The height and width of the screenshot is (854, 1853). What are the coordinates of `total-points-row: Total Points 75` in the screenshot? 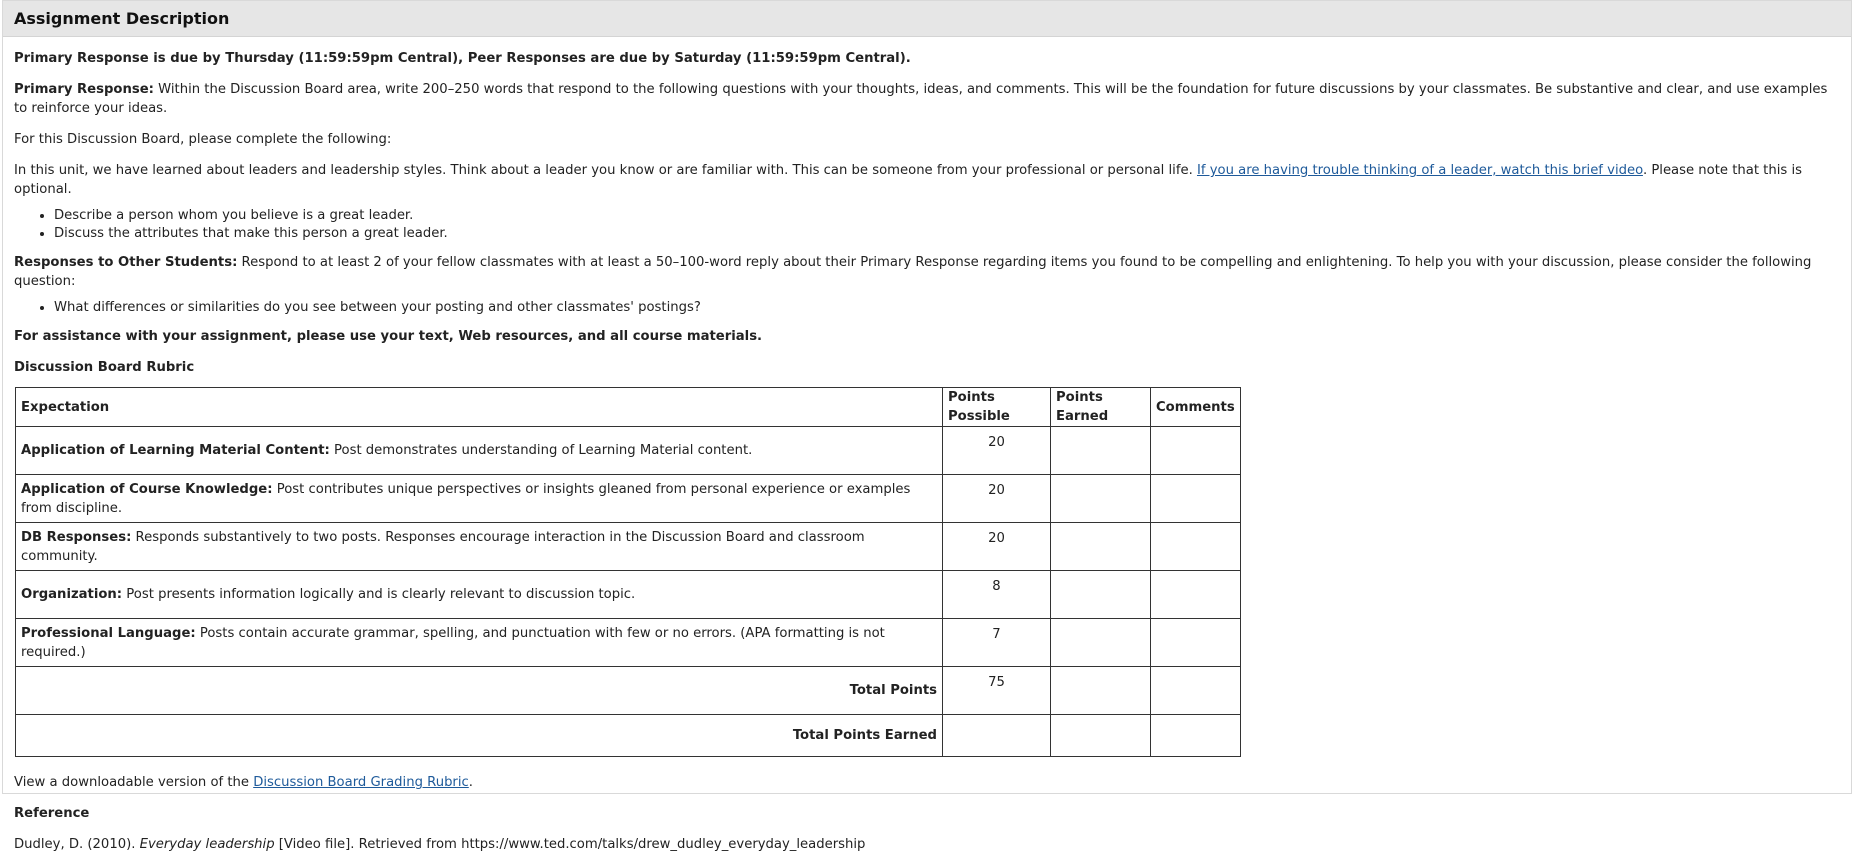 It's located at (628, 690).